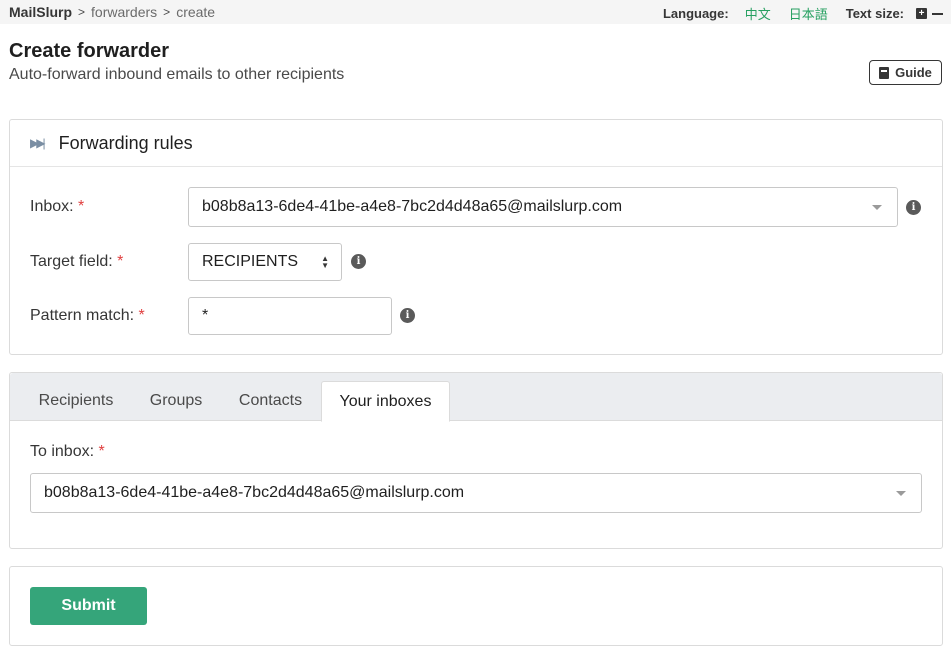 The width and height of the screenshot is (951, 658). I want to click on book-icon, so click(884, 72).